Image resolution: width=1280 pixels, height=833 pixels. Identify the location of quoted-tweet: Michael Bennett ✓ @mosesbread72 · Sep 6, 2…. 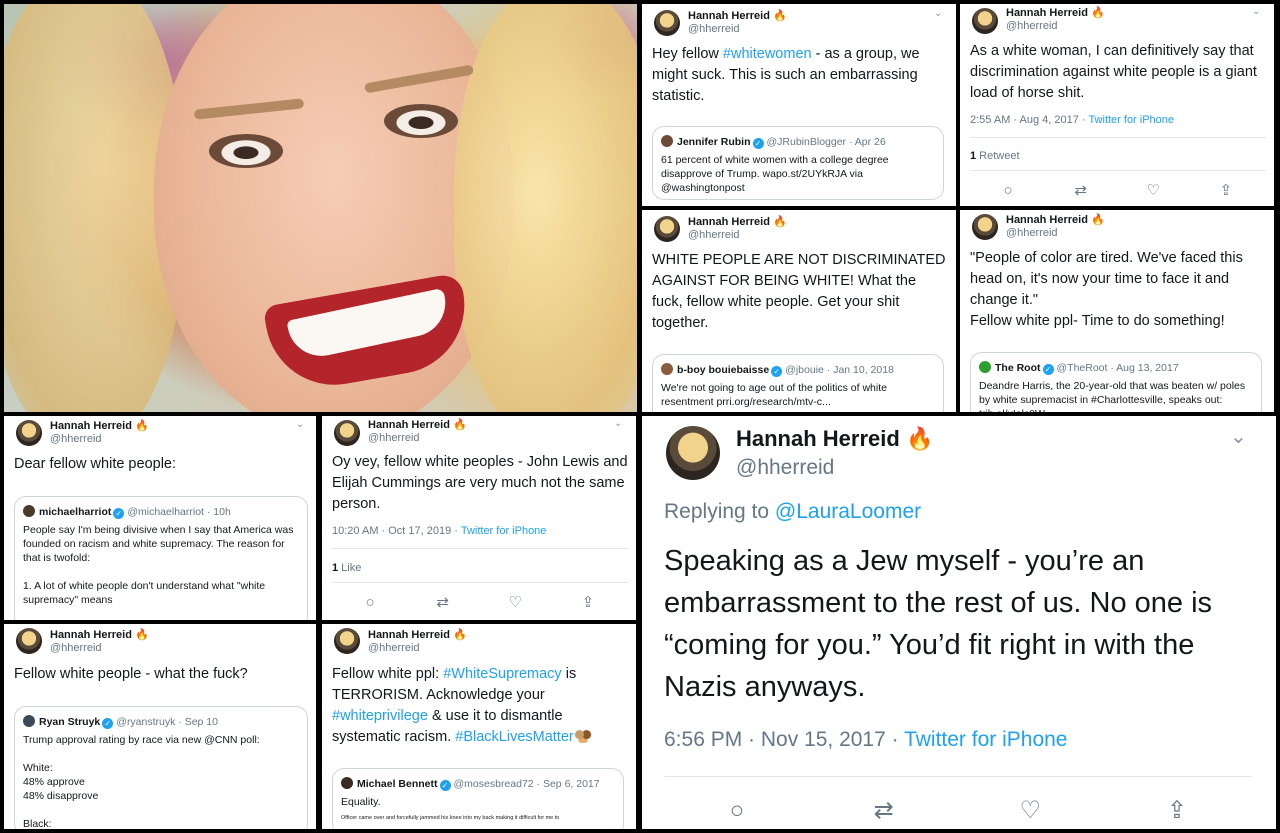
(478, 798).